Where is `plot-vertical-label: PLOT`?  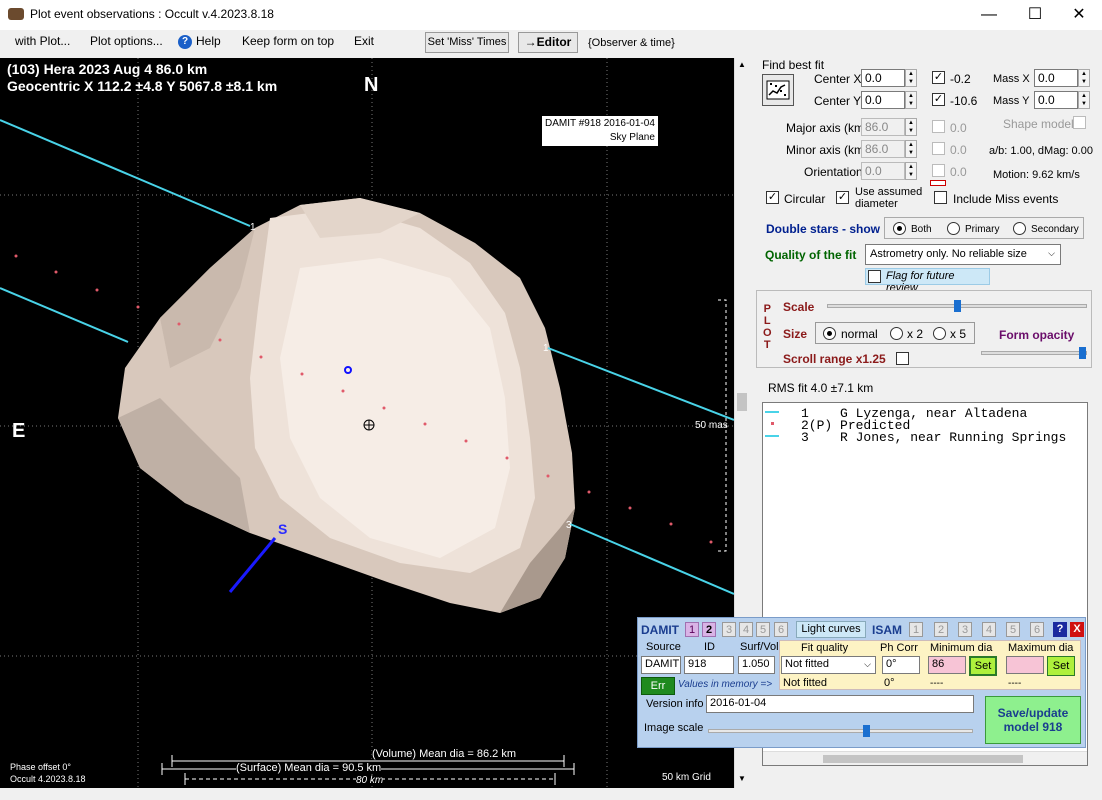 plot-vertical-label: PLOT is located at coordinates (767, 327).